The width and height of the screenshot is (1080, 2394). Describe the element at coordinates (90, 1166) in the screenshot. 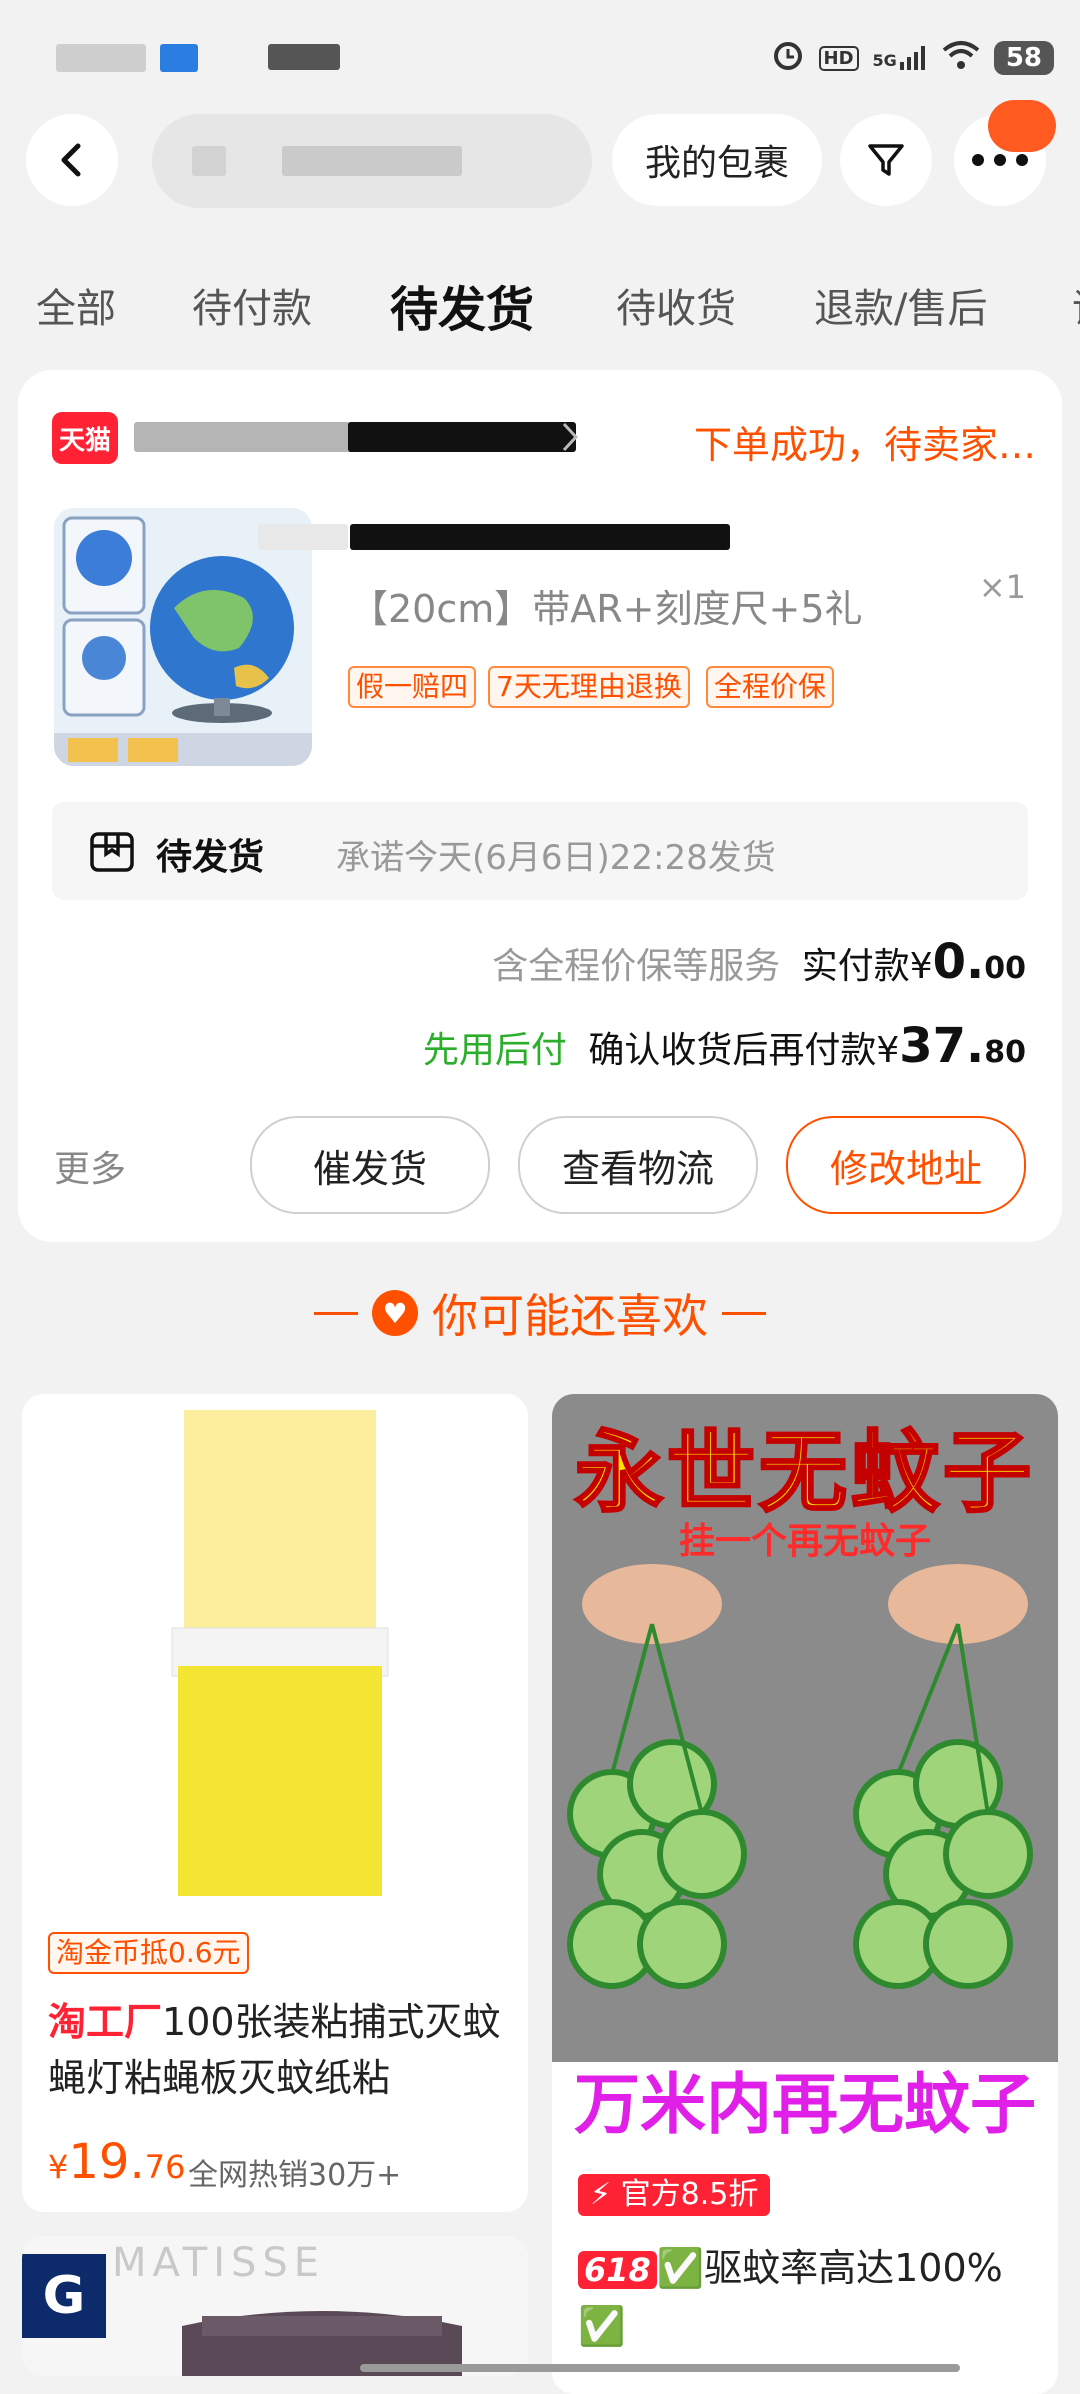

I see `more-link: 更多` at that location.